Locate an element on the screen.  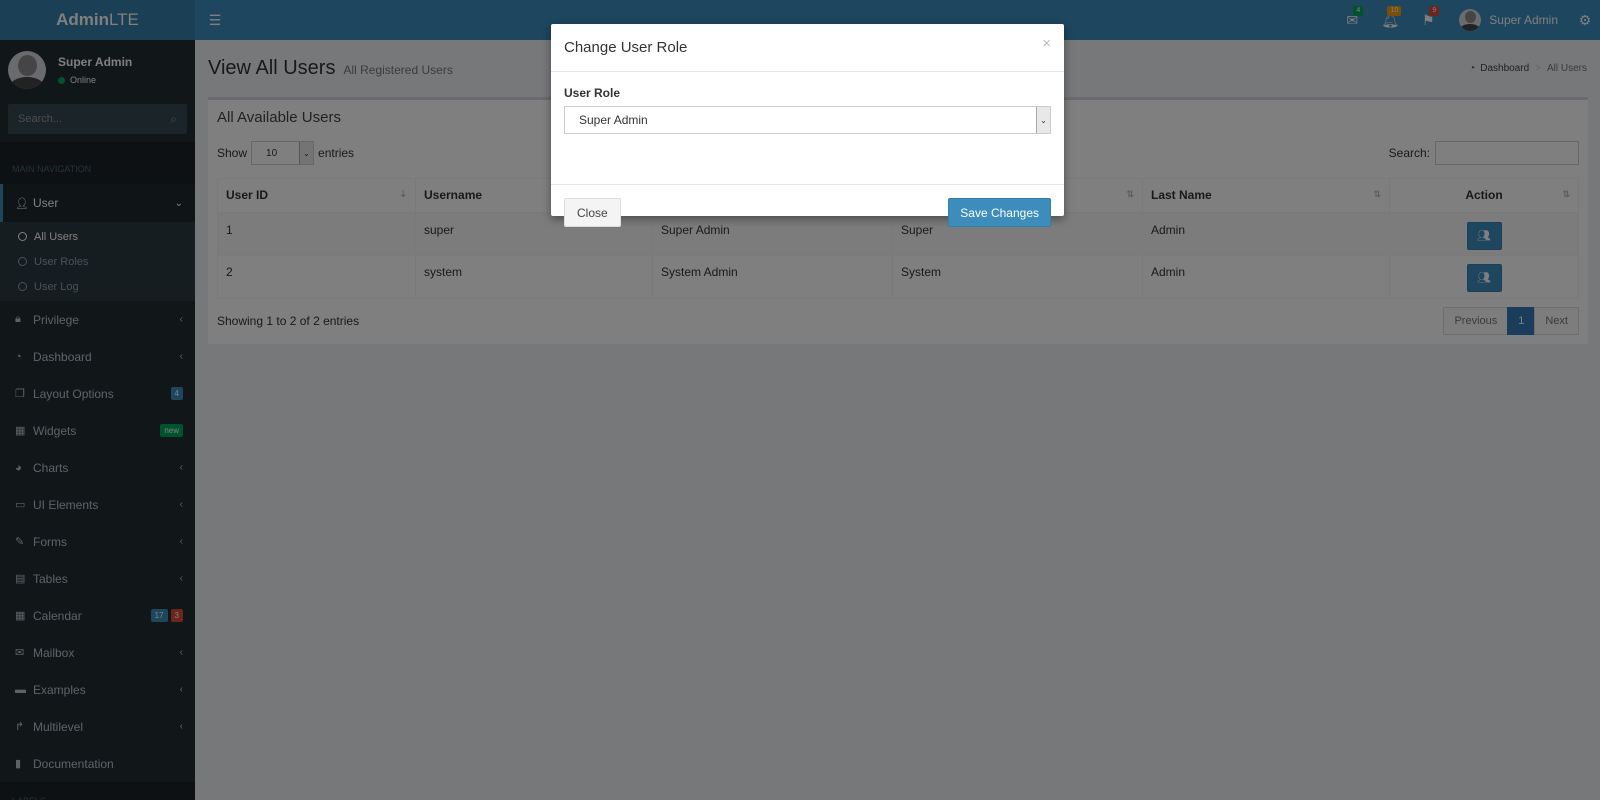
modal-footer: Close Save Changes is located at coordinates (807, 212).